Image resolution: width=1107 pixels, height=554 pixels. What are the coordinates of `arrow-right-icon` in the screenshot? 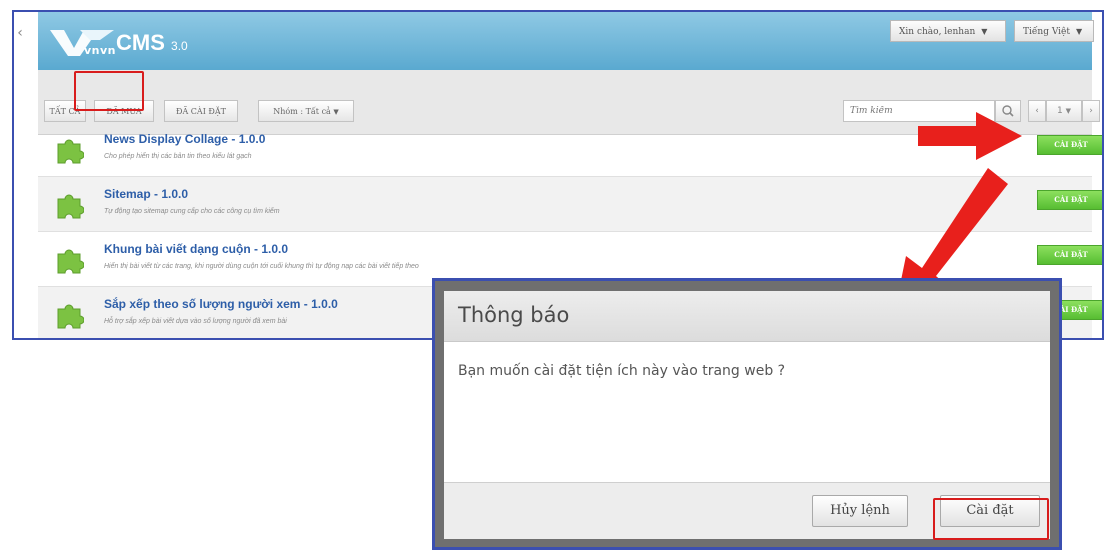 It's located at (970, 136).